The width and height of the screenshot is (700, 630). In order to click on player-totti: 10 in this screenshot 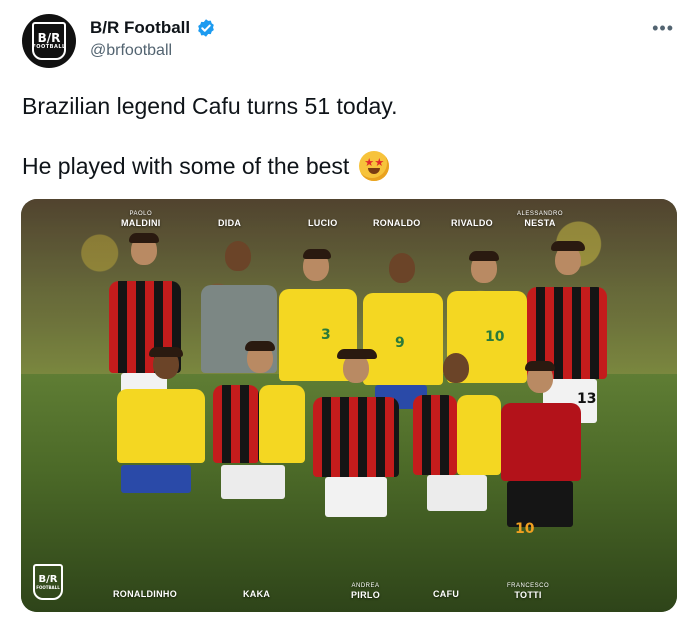, I will do `click(541, 468)`.